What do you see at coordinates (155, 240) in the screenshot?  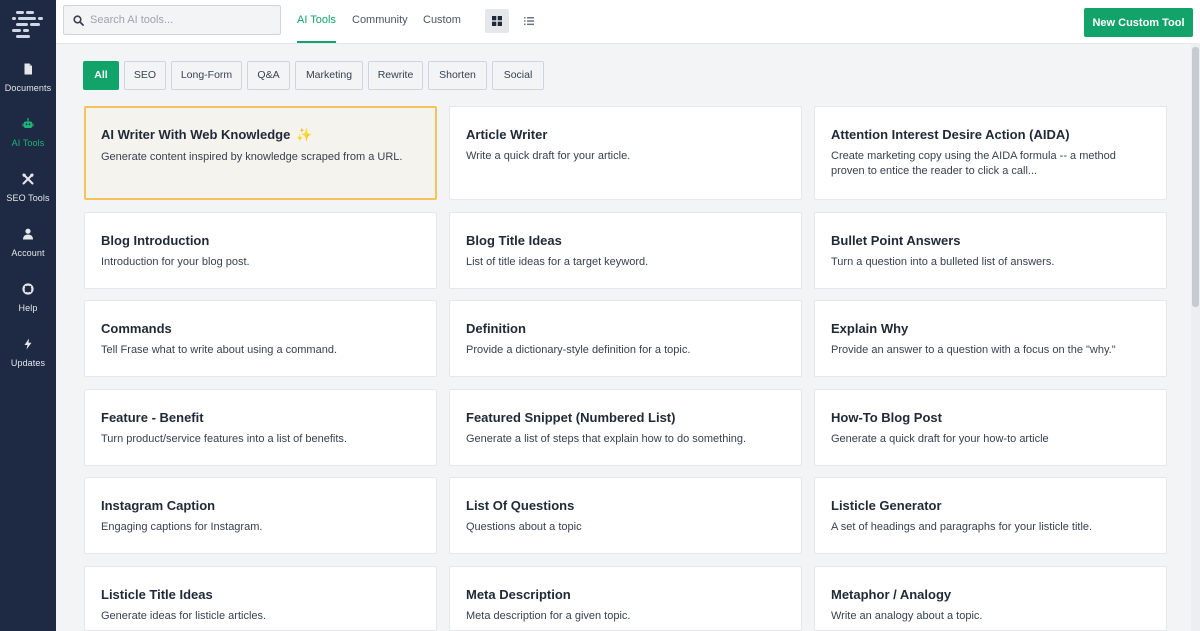 I see `tool-title: Blog Introduction` at bounding box center [155, 240].